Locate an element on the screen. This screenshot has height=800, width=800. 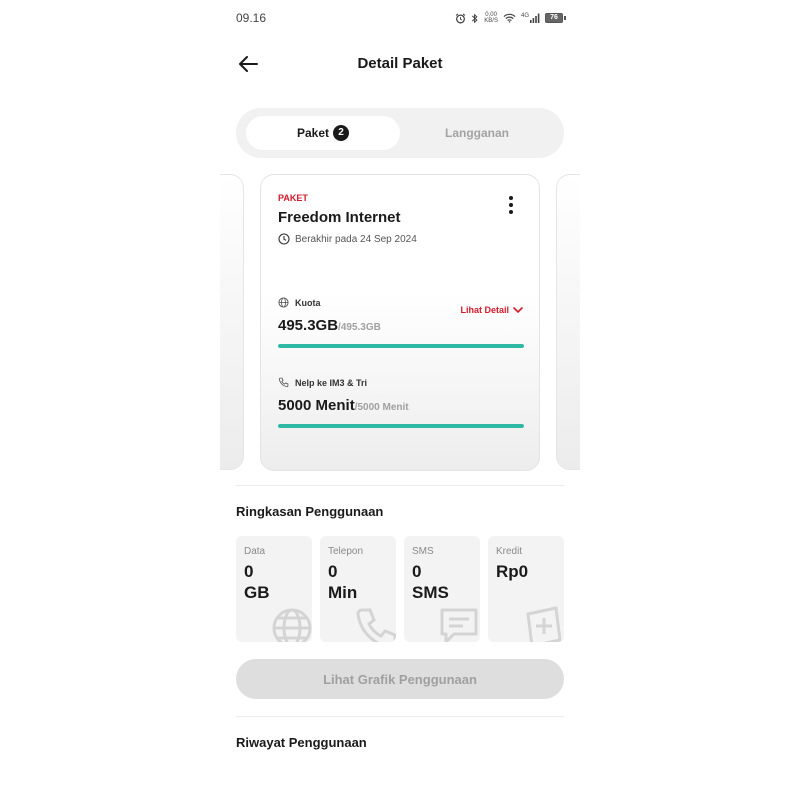
data-quota: Kuota 495.3GB/495.3GB is located at coordinates (401, 322).